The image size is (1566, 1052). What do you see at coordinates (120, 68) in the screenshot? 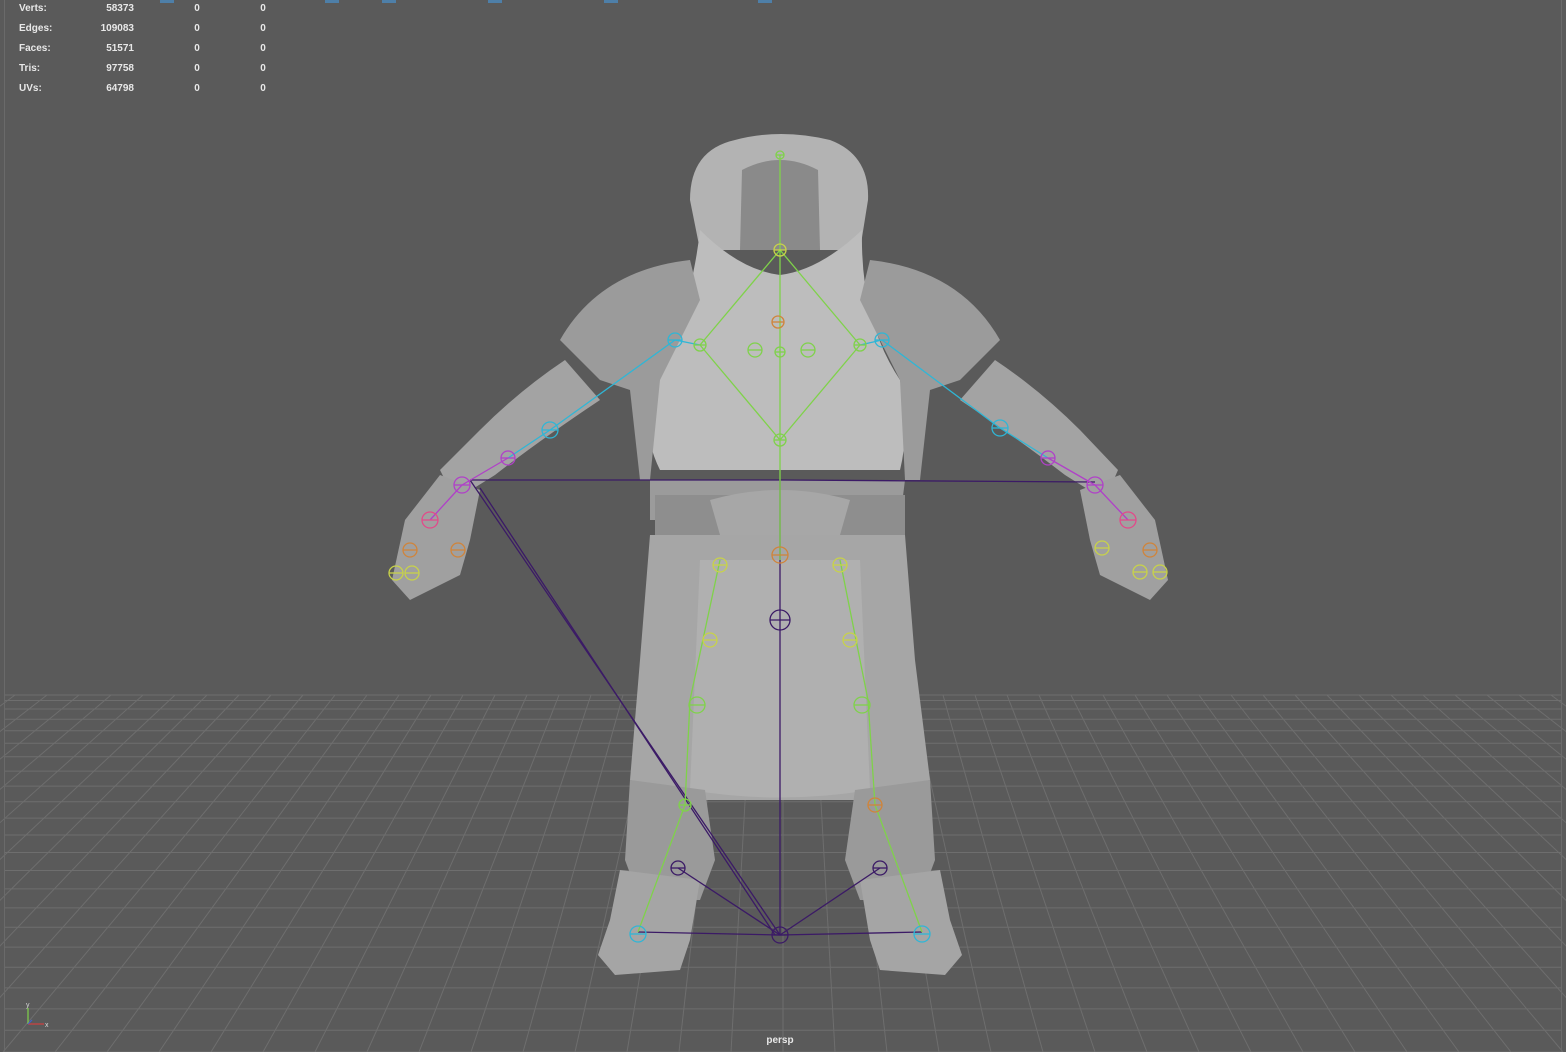
I see `hud-value: 97758` at bounding box center [120, 68].